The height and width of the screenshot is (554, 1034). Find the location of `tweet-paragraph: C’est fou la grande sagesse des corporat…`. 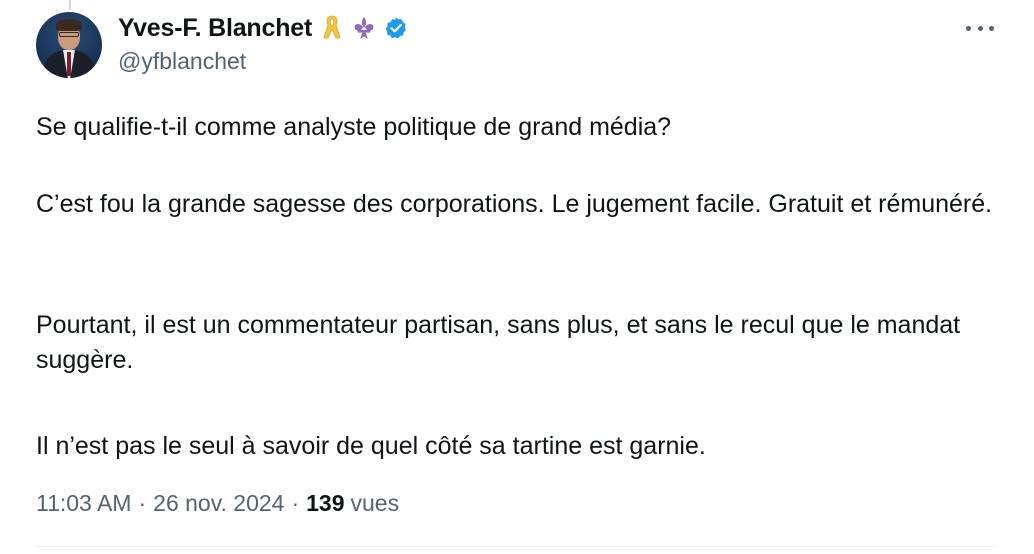

tweet-paragraph: C’est fou la grande sagesse des corporat… is located at coordinates (514, 204).